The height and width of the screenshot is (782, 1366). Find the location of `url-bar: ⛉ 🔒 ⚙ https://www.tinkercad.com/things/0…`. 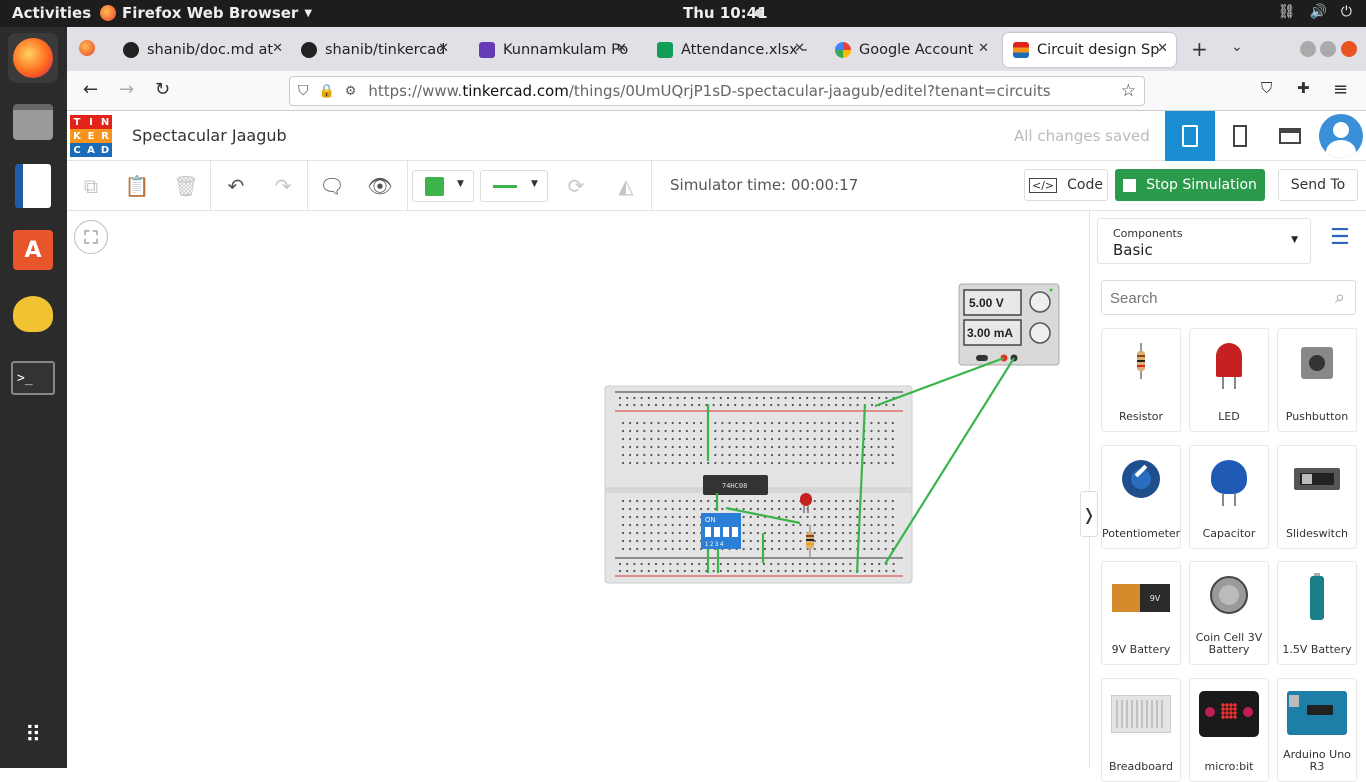

url-bar: ⛉ 🔒 ⚙ https://www.tinkercad.com/things/0… is located at coordinates (717, 91).